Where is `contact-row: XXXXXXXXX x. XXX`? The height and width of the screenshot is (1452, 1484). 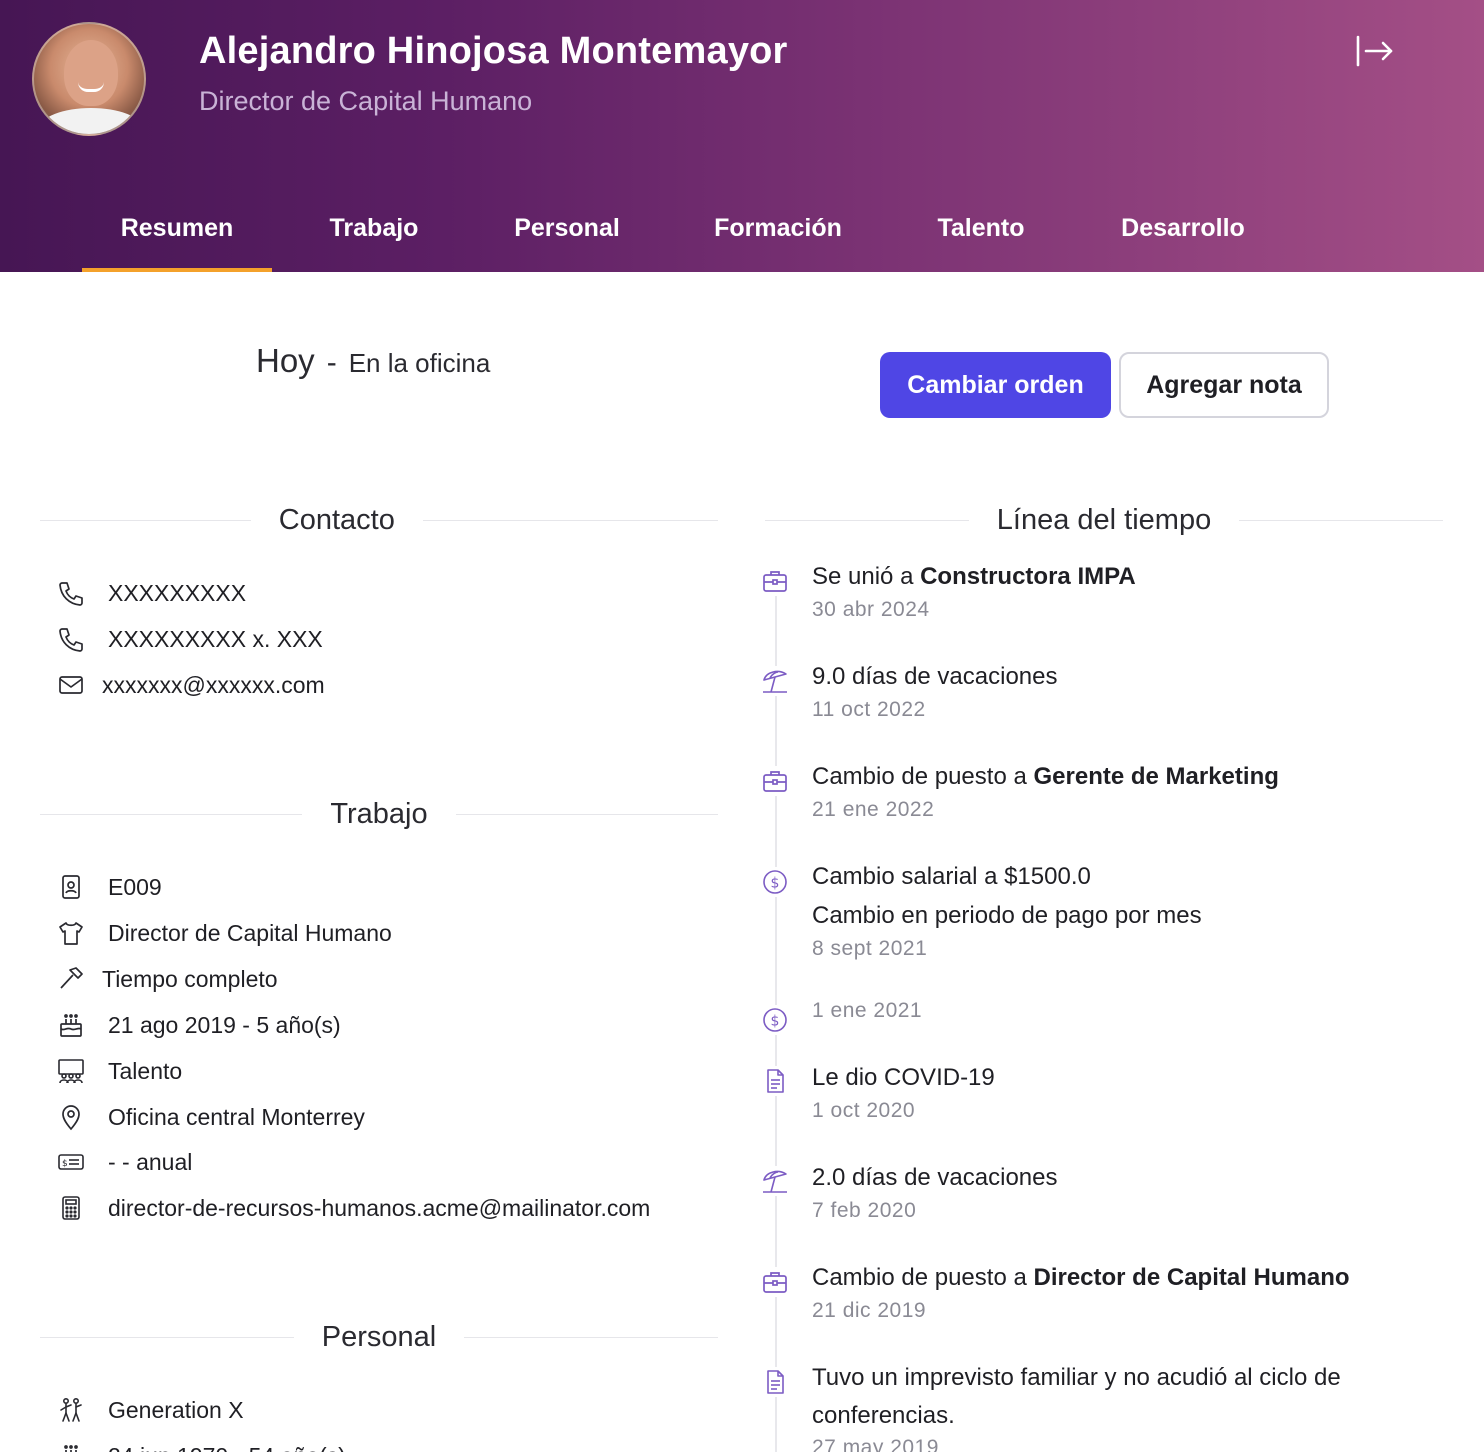 contact-row: XXXXXXXXX x. XXX is located at coordinates (189, 639).